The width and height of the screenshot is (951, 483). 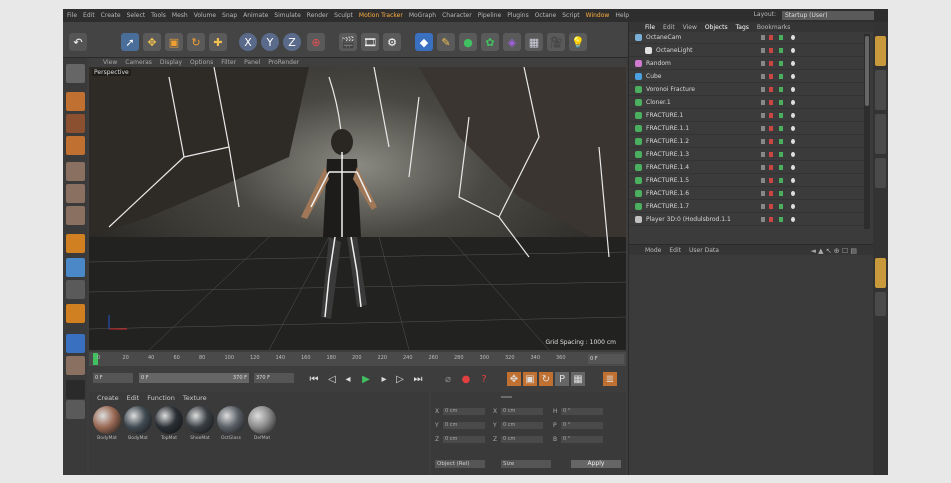 I want to click on menu-volume: Volume, so click(x=205, y=15).